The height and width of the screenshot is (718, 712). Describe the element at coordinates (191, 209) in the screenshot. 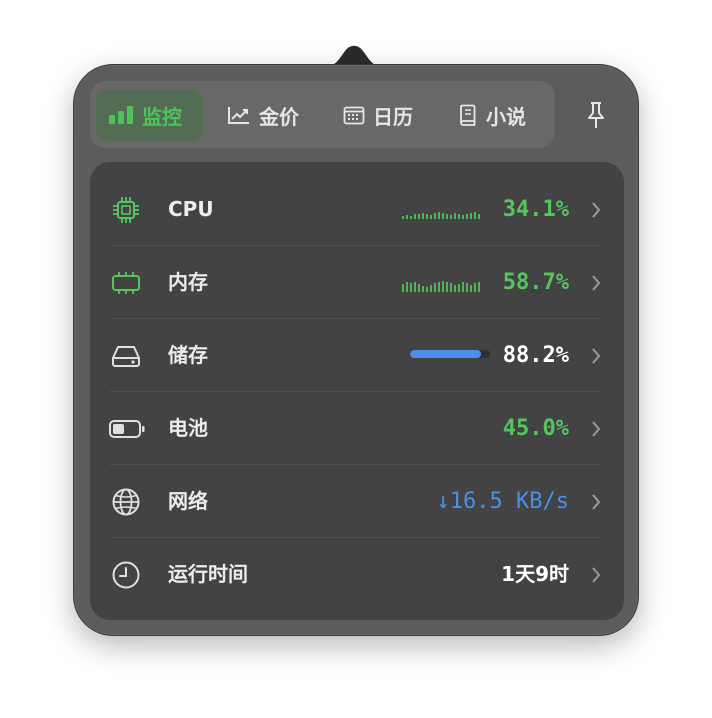

I see `cpu-label: CPU` at that location.